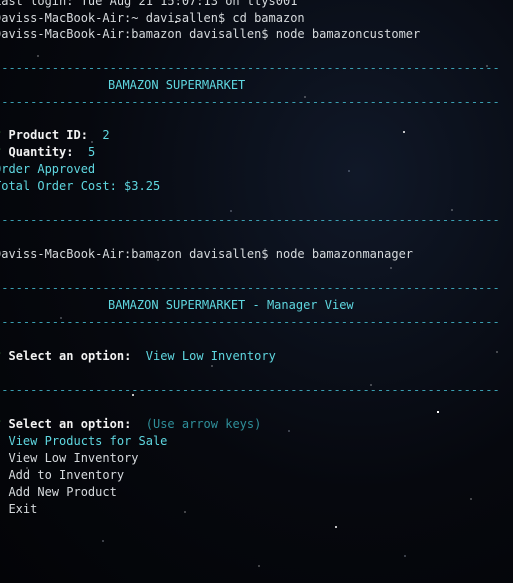 This screenshot has height=583, width=513. Describe the element at coordinates (48, 135) in the screenshot. I see `product-id-label: Product ID:` at that location.